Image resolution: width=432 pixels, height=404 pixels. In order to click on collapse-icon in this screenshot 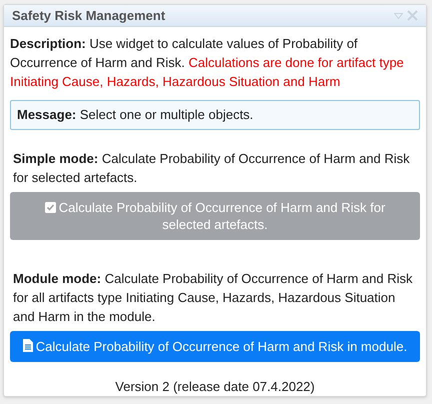, I will do `click(398, 15)`.